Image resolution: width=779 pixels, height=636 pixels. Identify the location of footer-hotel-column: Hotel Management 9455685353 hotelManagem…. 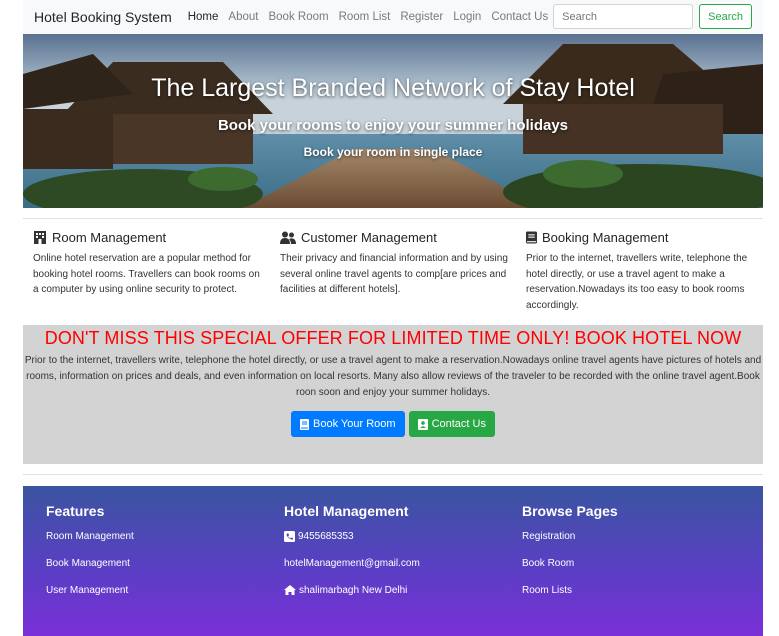
(394, 557).